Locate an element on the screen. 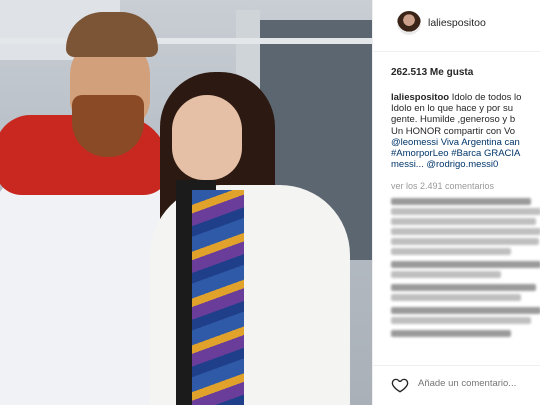 Image resolution: width=540 pixels, height=405 pixels. woman-face is located at coordinates (207, 137).